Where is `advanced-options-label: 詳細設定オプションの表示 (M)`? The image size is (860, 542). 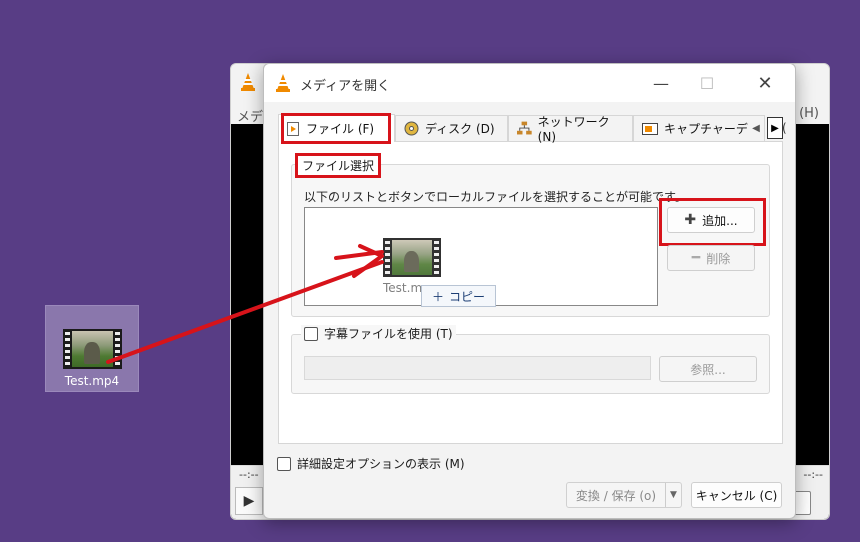
advanced-options-label: 詳細設定オプションの表示 (M) is located at coordinates (381, 464).